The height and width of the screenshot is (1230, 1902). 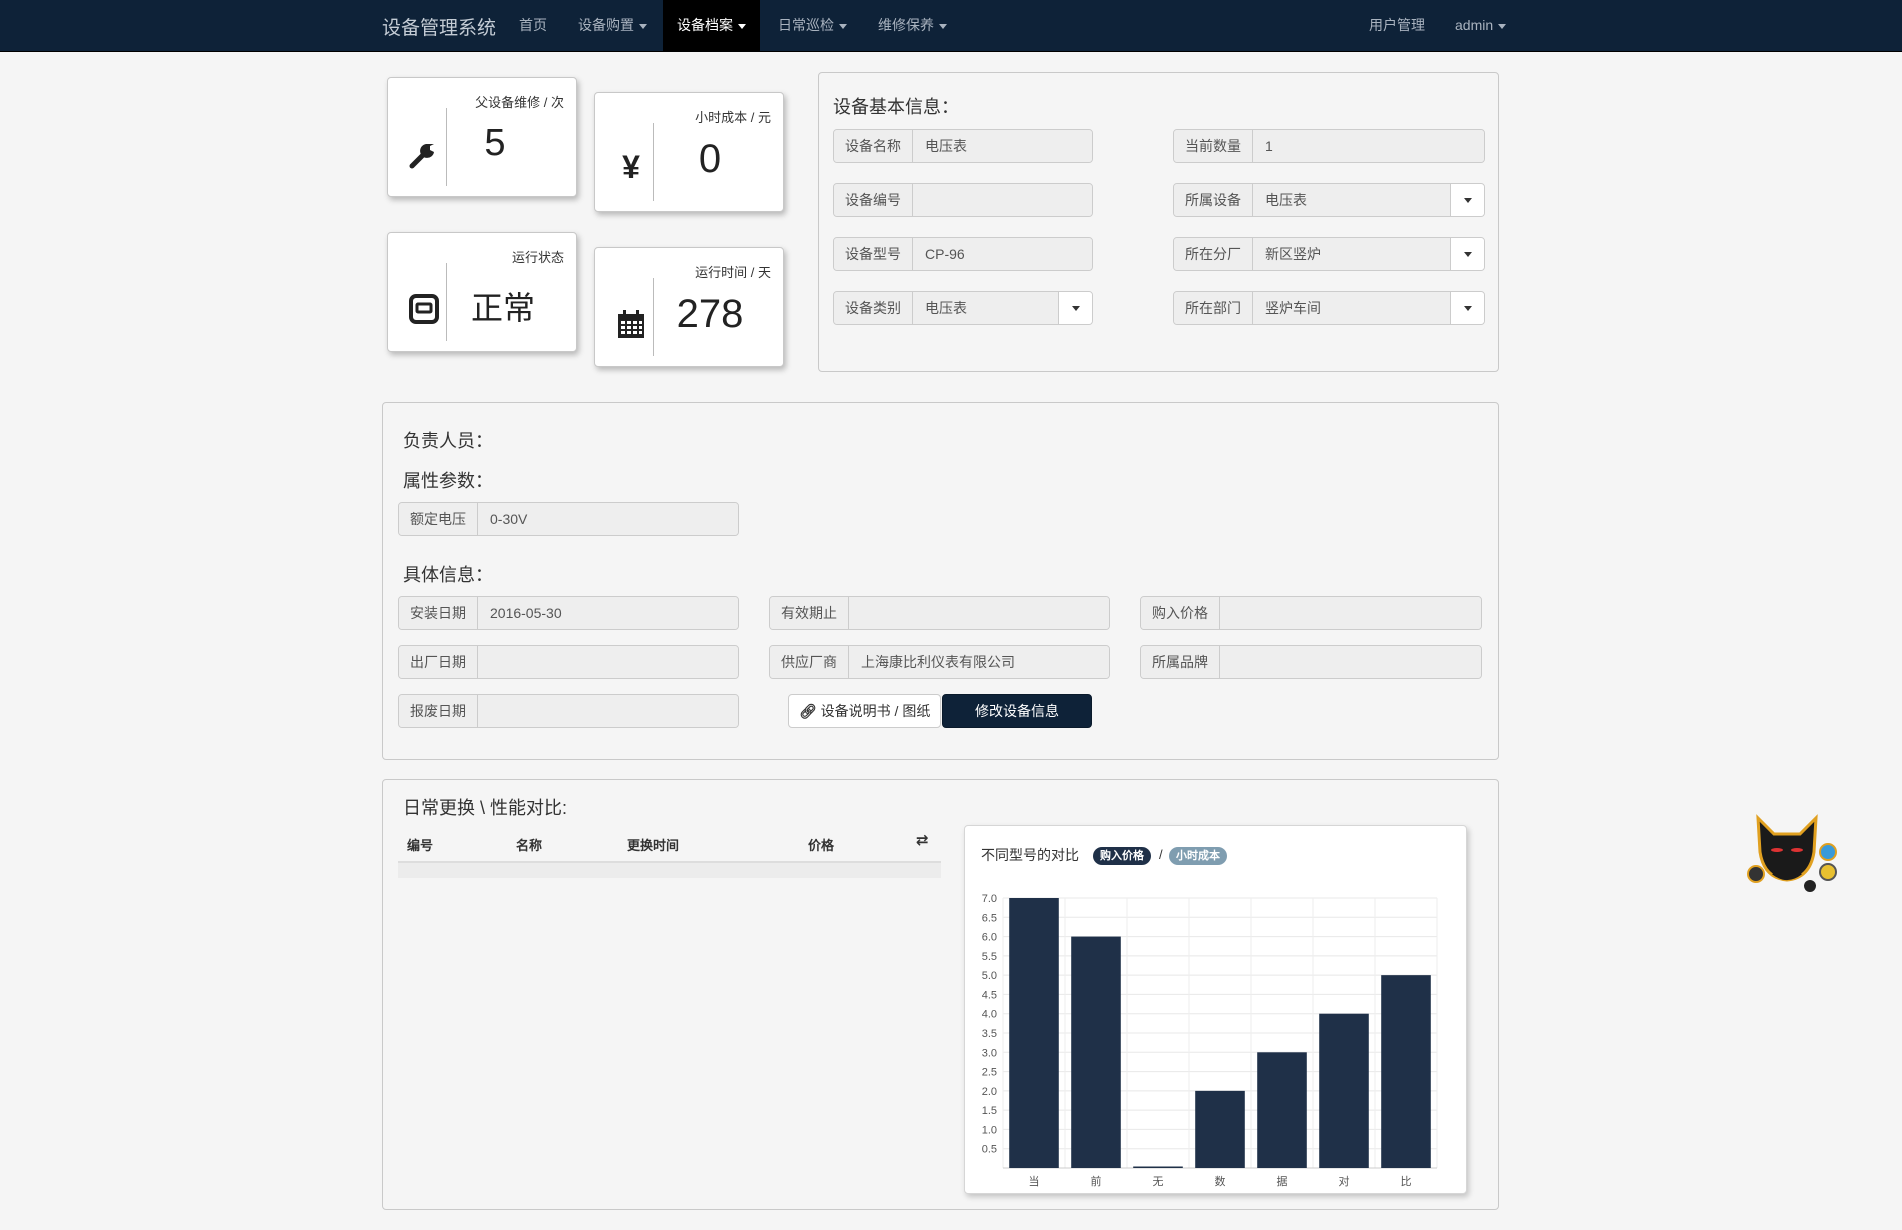 I want to click on nav-inspection: 日常巡检, so click(x=812, y=25).